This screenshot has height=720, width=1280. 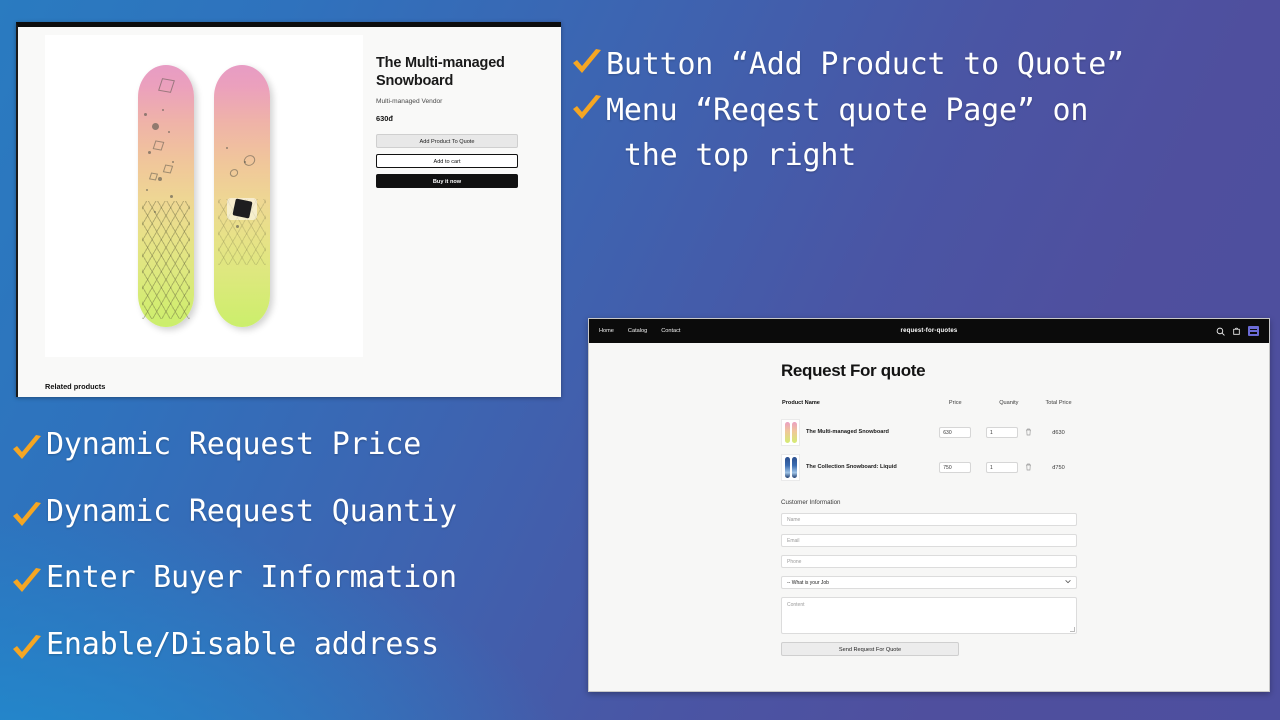 I want to click on table-header-row: Product Name Price Quanity Total Price, so click(x=929, y=407).